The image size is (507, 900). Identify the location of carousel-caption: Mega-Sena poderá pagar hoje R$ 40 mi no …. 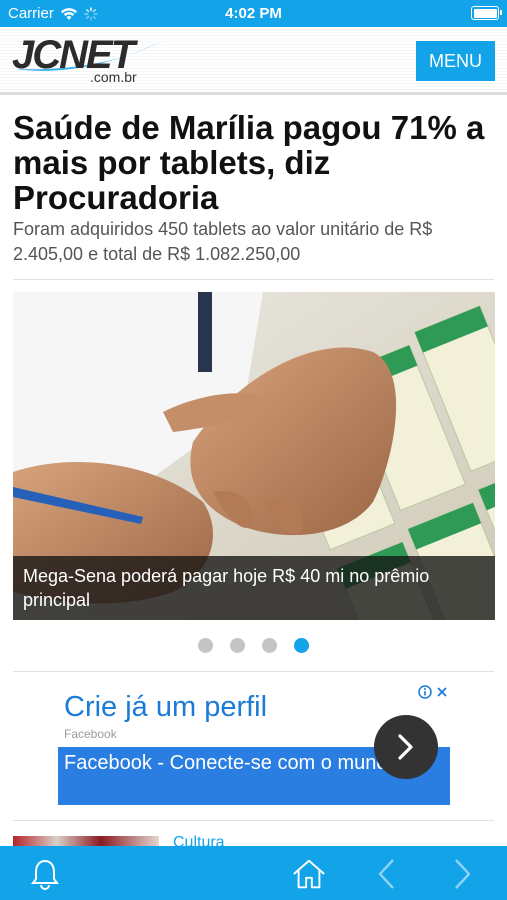
(254, 588).